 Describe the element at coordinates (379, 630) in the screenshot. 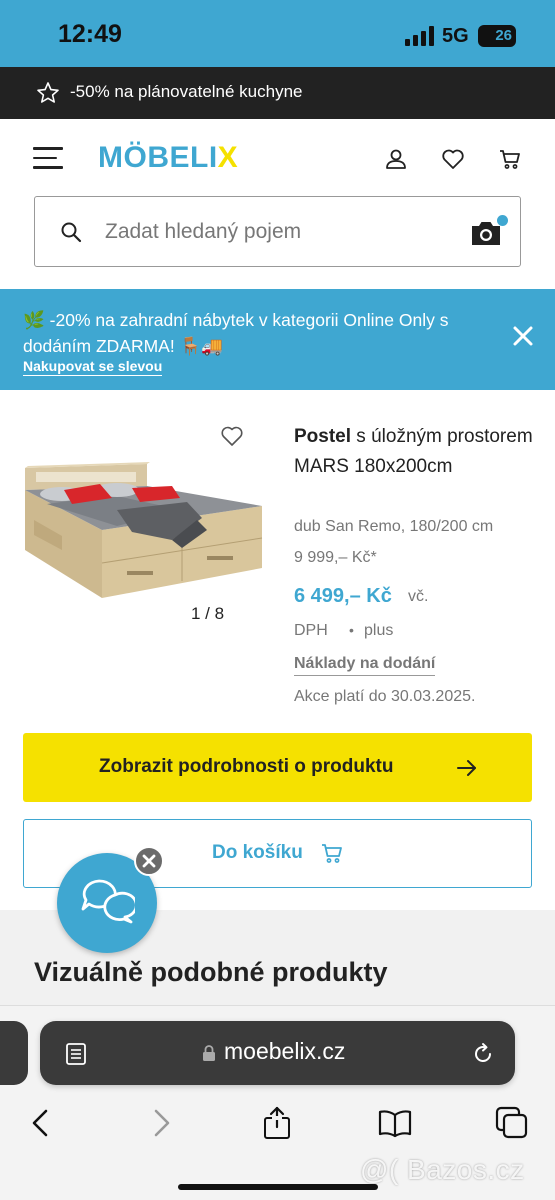

I see `vat-plus: plus` at that location.